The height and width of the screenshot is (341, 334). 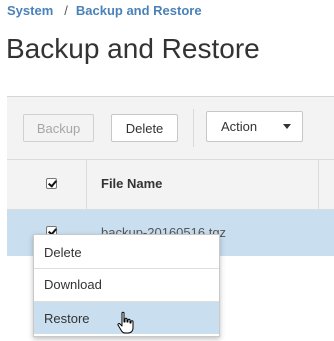 I want to click on select-all-checkbox, so click(x=51, y=183).